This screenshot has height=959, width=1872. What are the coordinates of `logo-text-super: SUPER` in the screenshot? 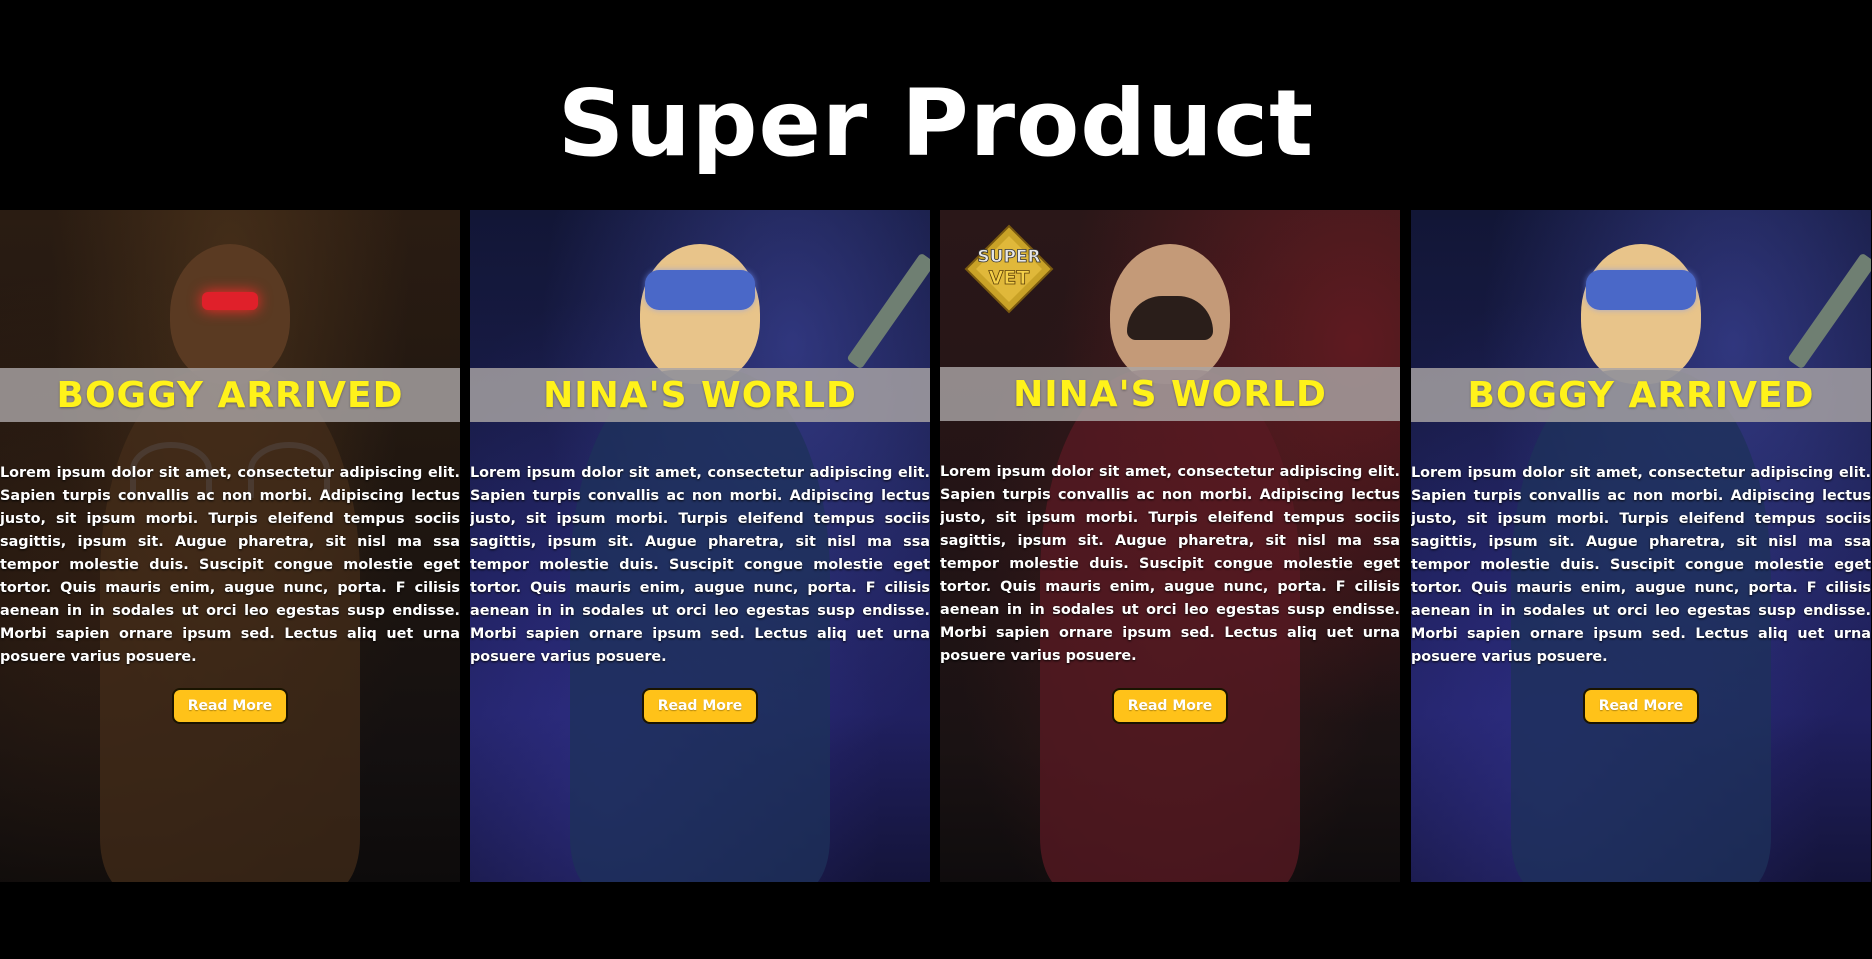 It's located at (1008, 257).